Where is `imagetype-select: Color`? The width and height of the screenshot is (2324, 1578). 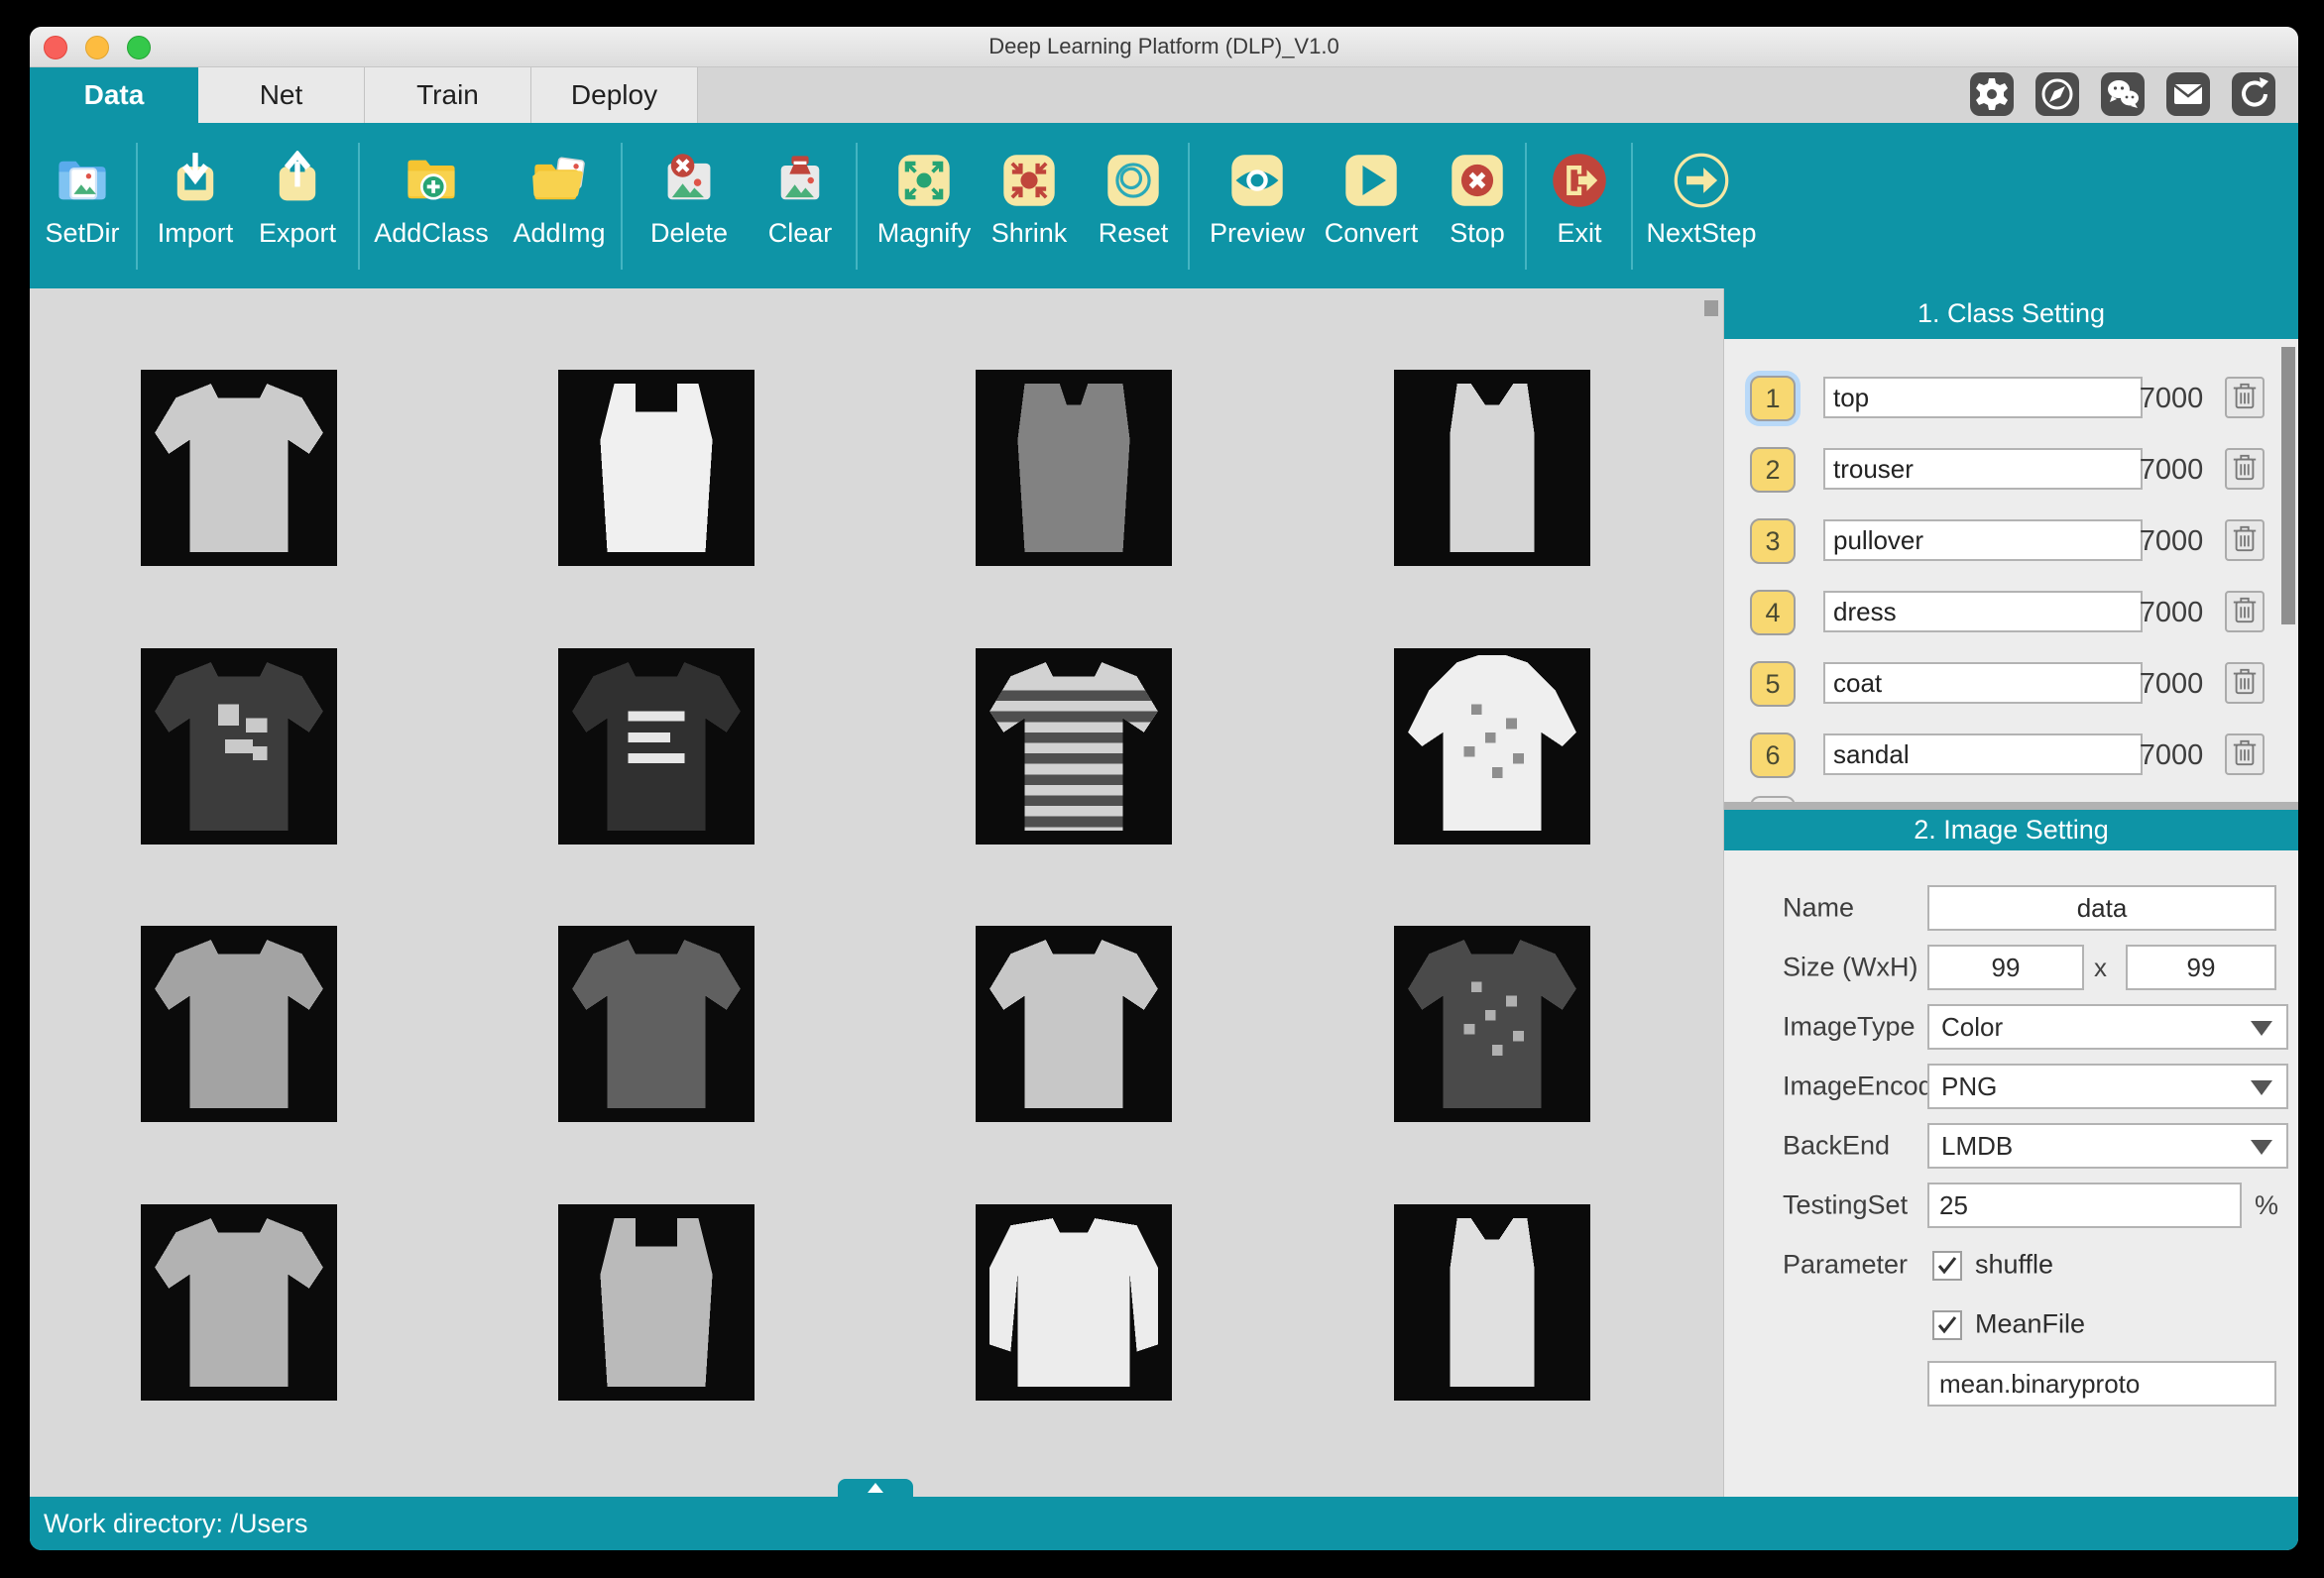
imagetype-select: Color is located at coordinates (2107, 1027).